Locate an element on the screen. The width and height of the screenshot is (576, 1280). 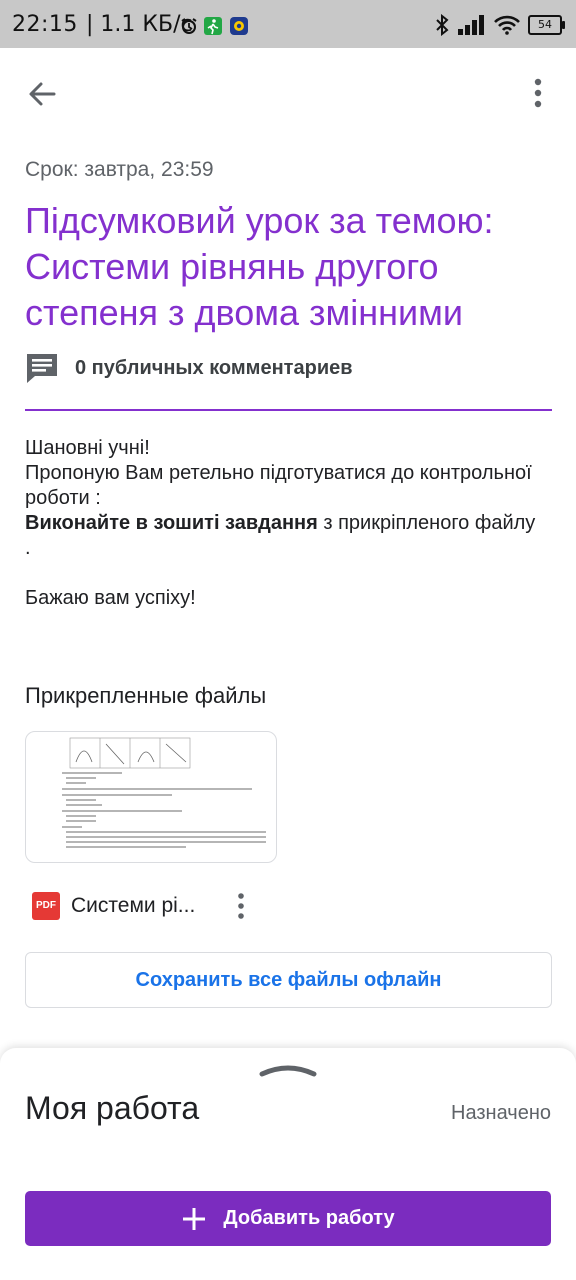
file-thumbnail is located at coordinates (151, 797).